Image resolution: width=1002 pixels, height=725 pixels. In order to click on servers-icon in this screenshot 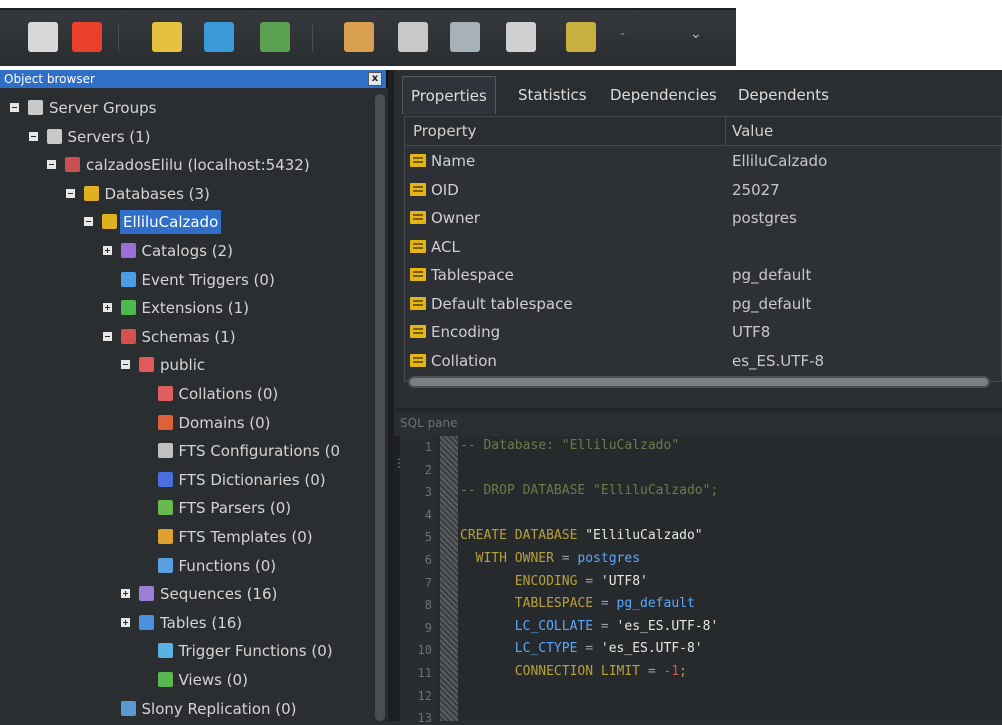, I will do `click(54, 136)`.